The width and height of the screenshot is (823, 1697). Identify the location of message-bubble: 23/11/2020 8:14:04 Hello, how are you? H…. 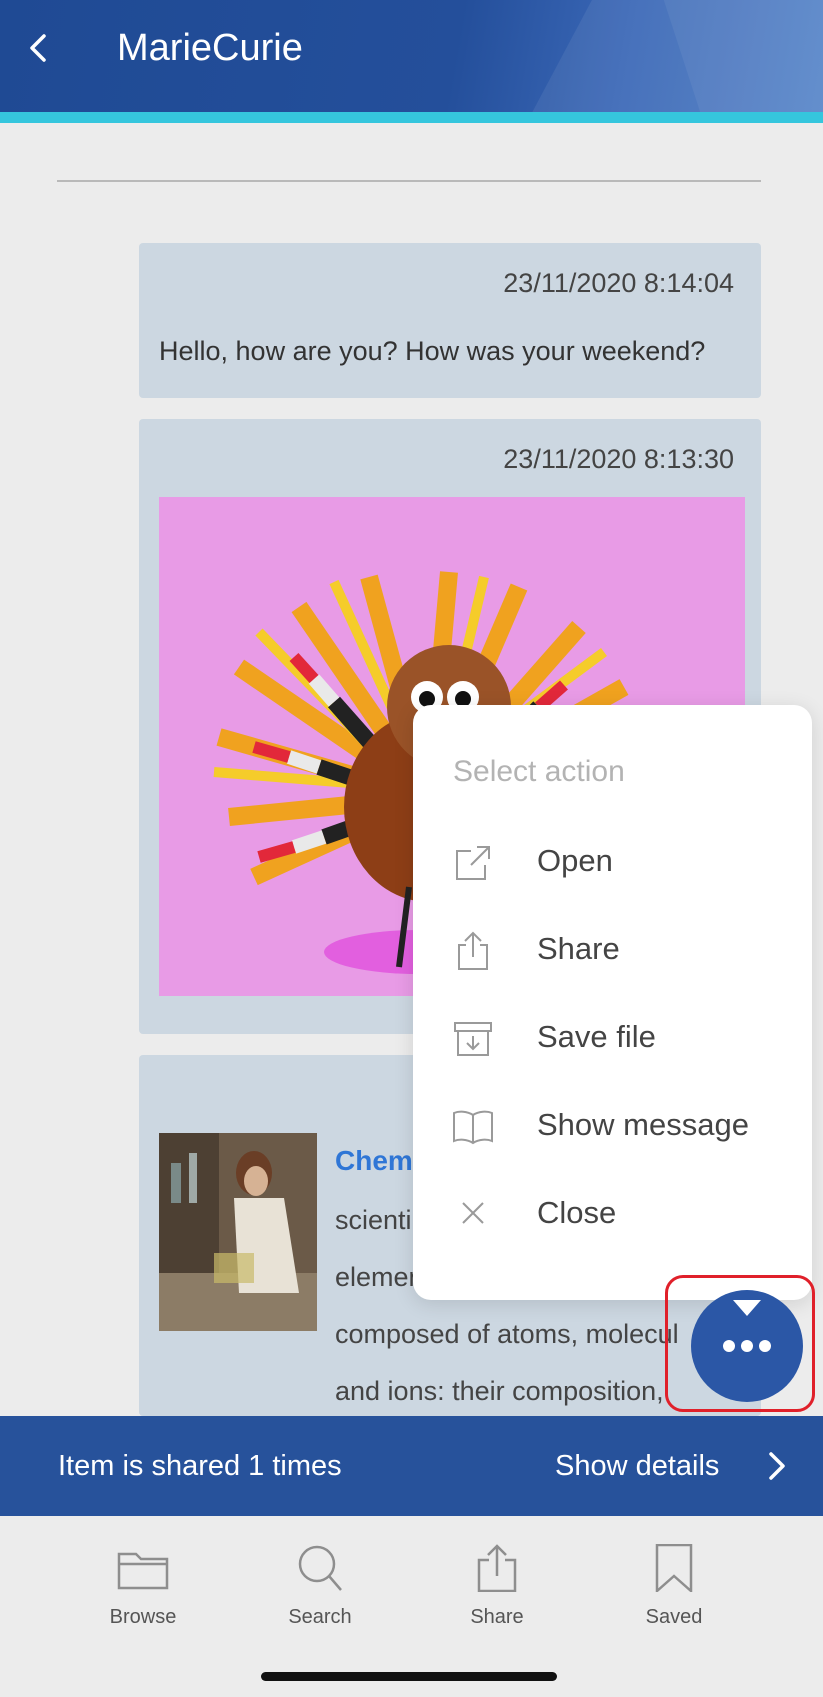
(450, 320).